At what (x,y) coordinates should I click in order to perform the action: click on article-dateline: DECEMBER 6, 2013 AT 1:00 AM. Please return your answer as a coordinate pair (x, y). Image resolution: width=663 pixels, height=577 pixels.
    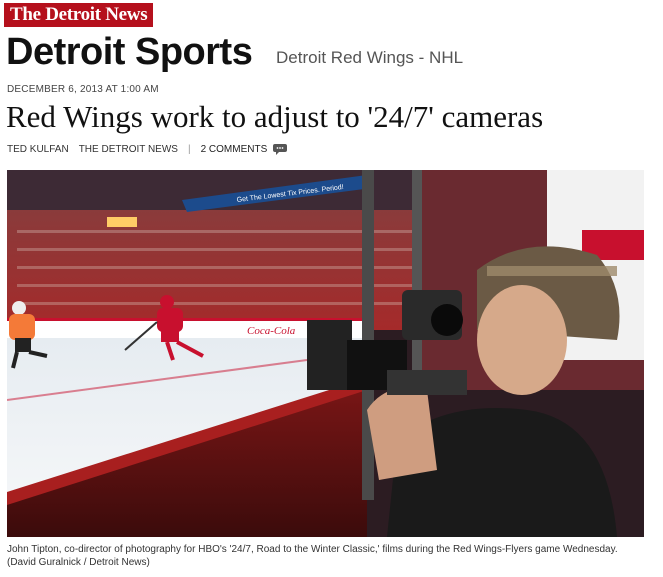
    Looking at the image, I should click on (83, 89).